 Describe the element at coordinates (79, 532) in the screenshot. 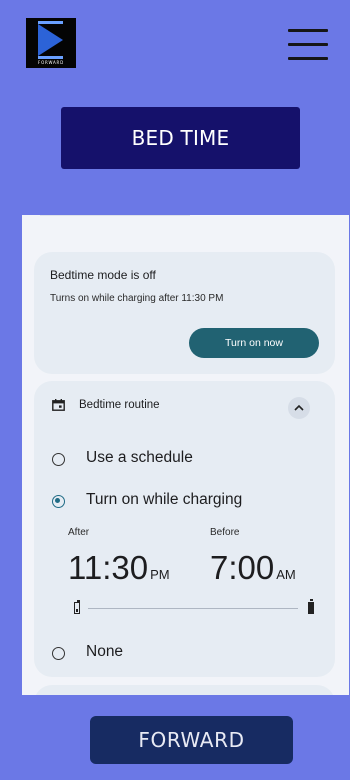

I see `after-label: After` at that location.